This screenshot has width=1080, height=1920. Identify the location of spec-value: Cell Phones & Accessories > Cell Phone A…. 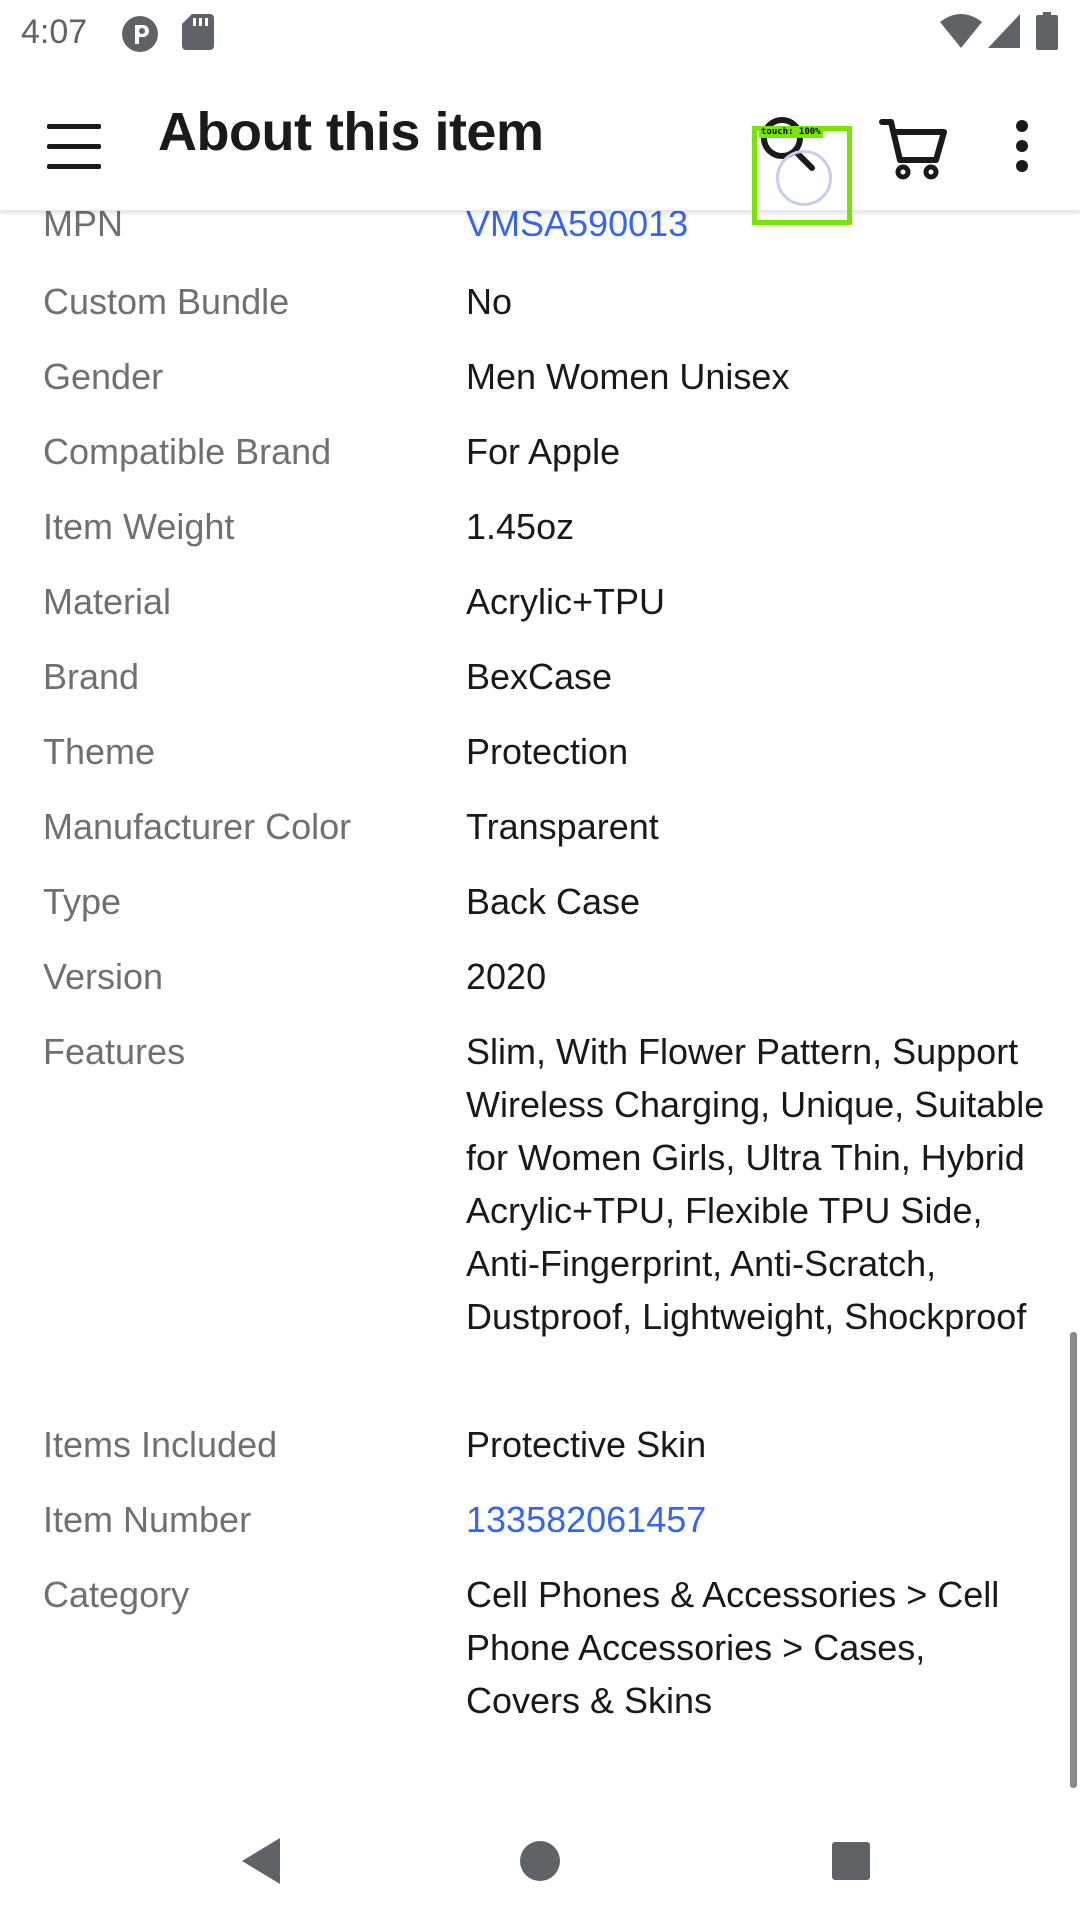
(733, 1647).